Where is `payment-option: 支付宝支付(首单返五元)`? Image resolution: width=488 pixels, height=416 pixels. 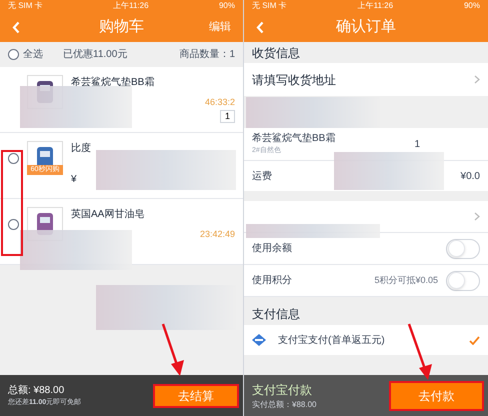 payment-option: 支付宝支付(首单返五元) is located at coordinates (366, 340).